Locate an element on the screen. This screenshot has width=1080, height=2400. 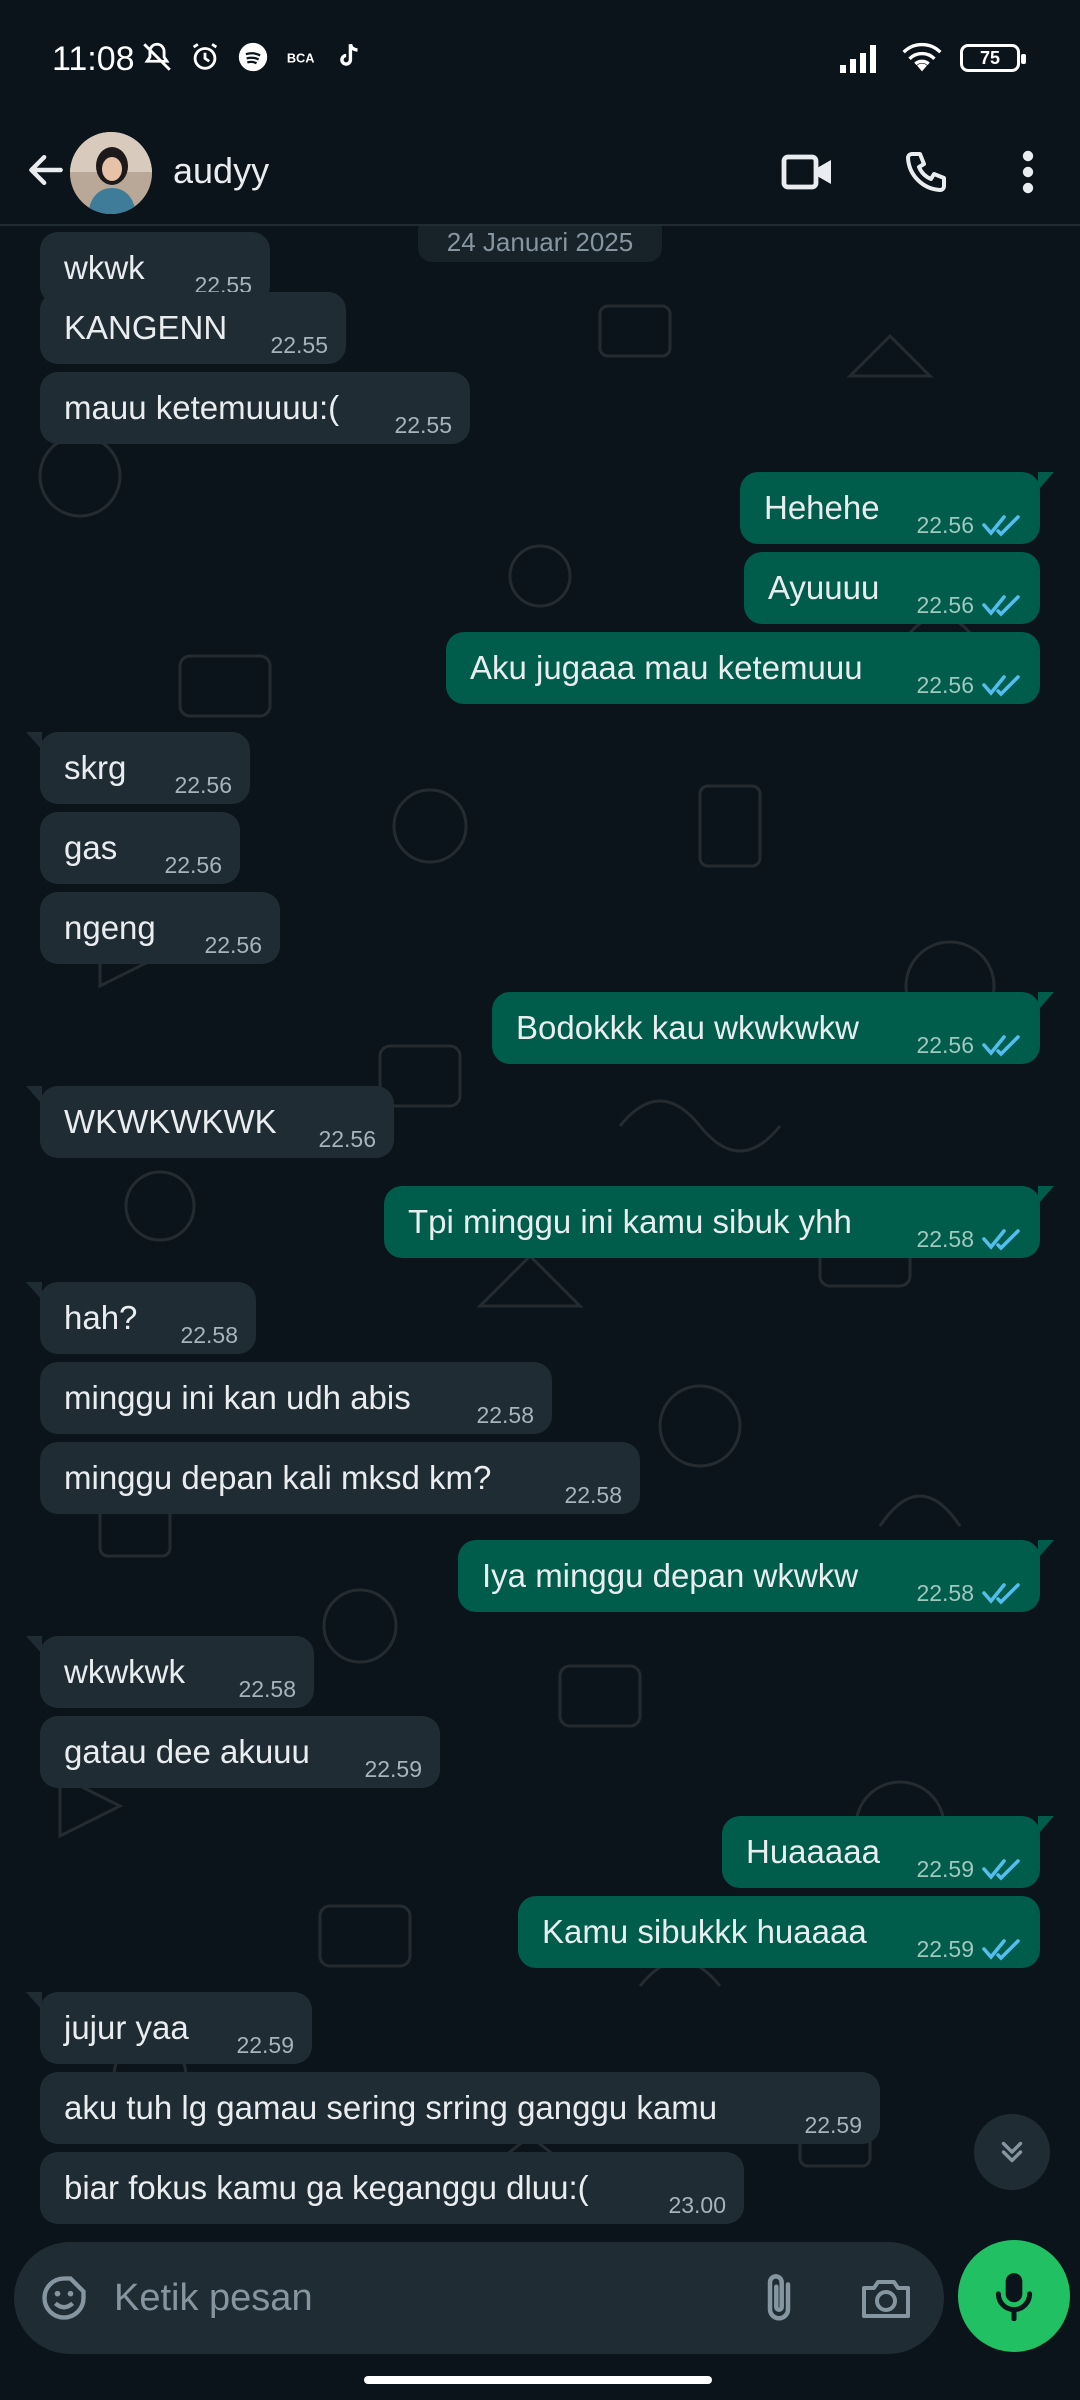
microphone-icon is located at coordinates (1014, 2297).